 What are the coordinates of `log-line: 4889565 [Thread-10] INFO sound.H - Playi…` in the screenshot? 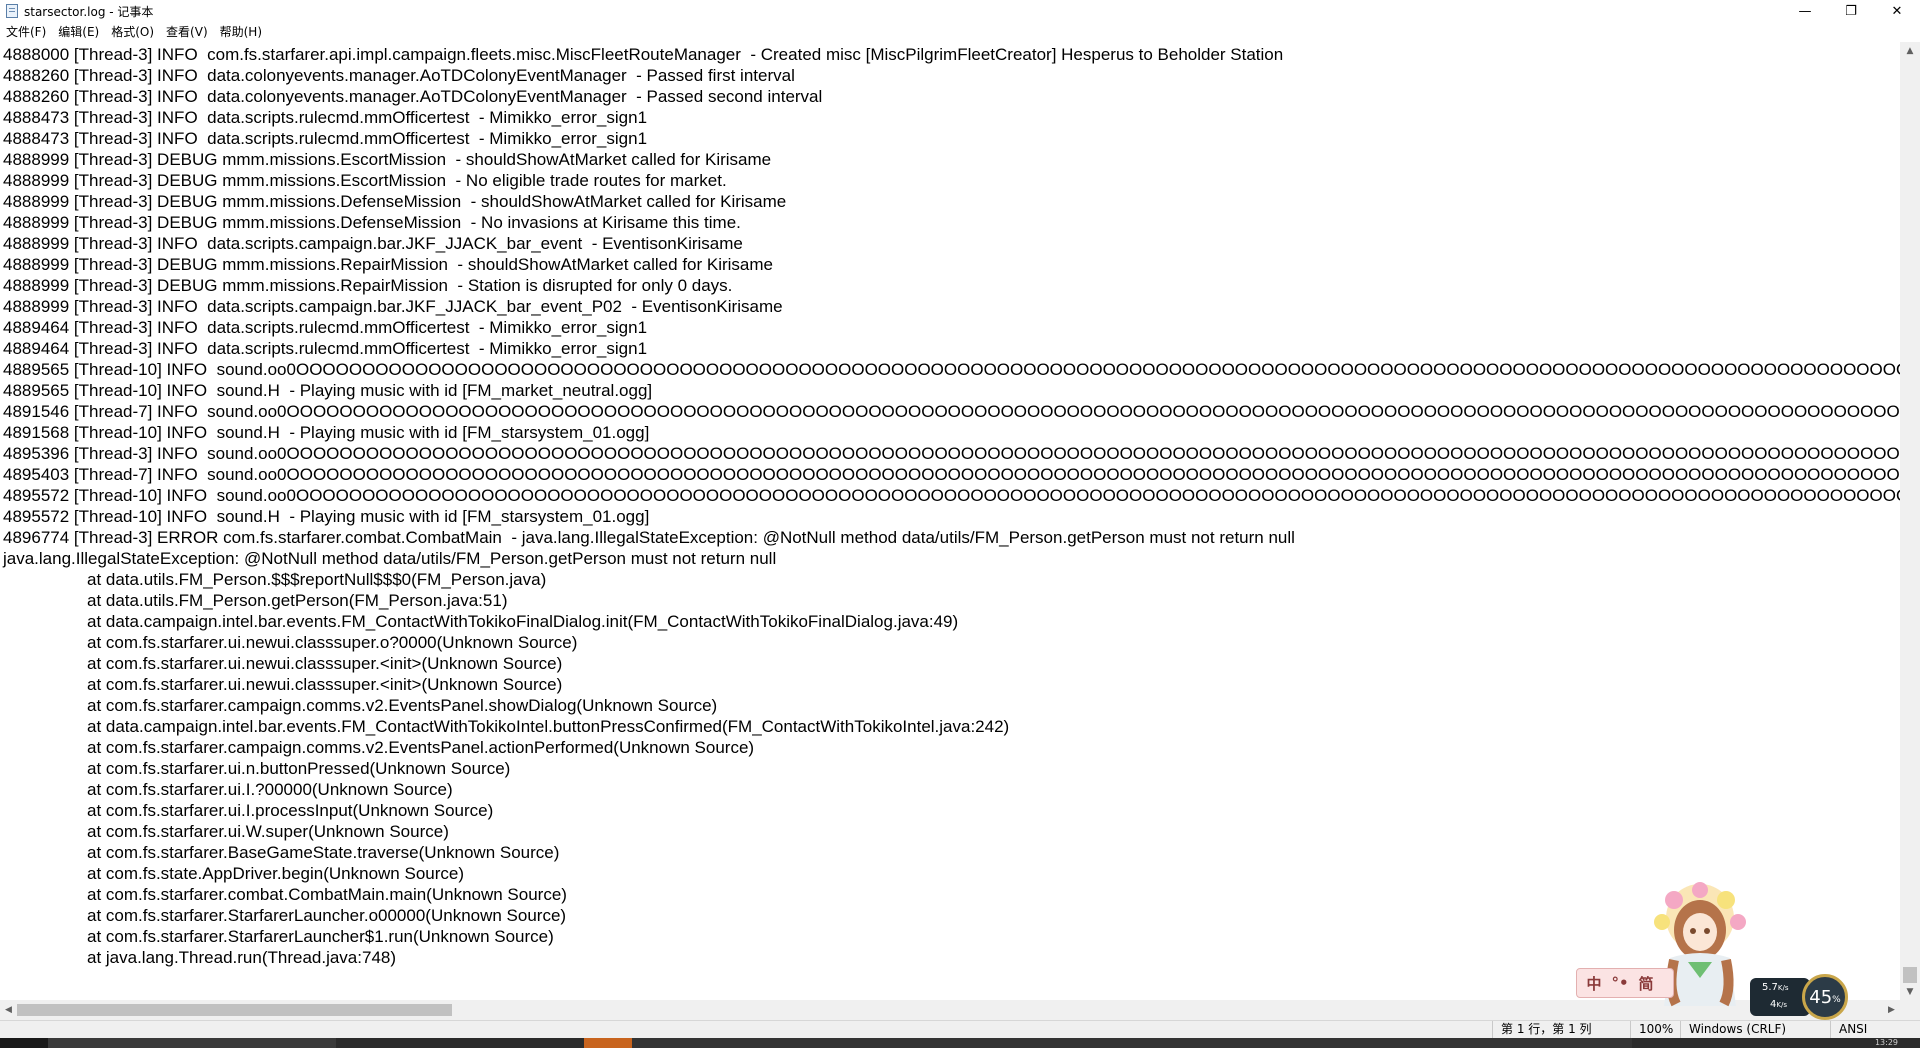 It's located at (328, 390).